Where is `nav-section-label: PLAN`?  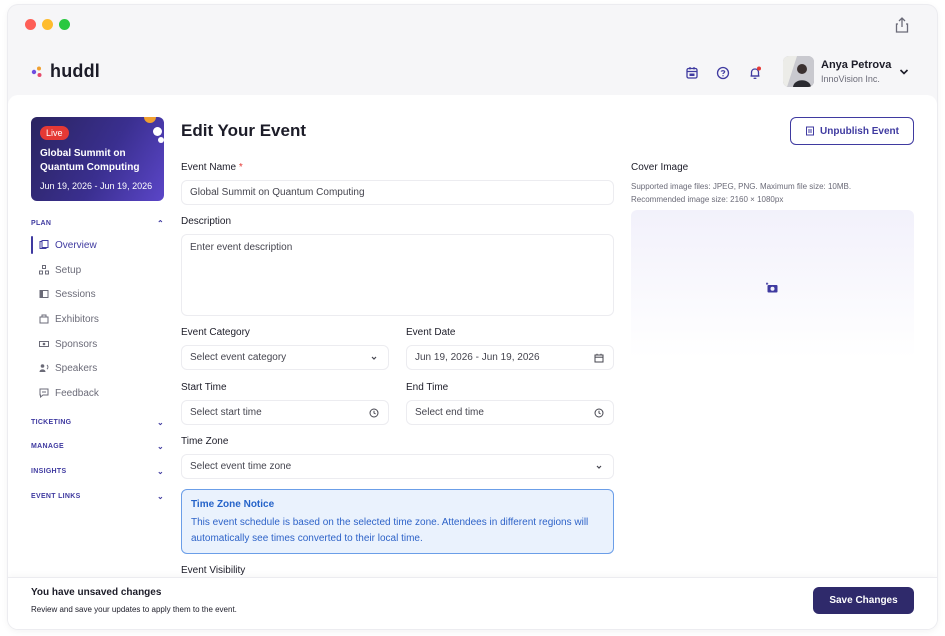
nav-section-label: PLAN is located at coordinates (41, 223).